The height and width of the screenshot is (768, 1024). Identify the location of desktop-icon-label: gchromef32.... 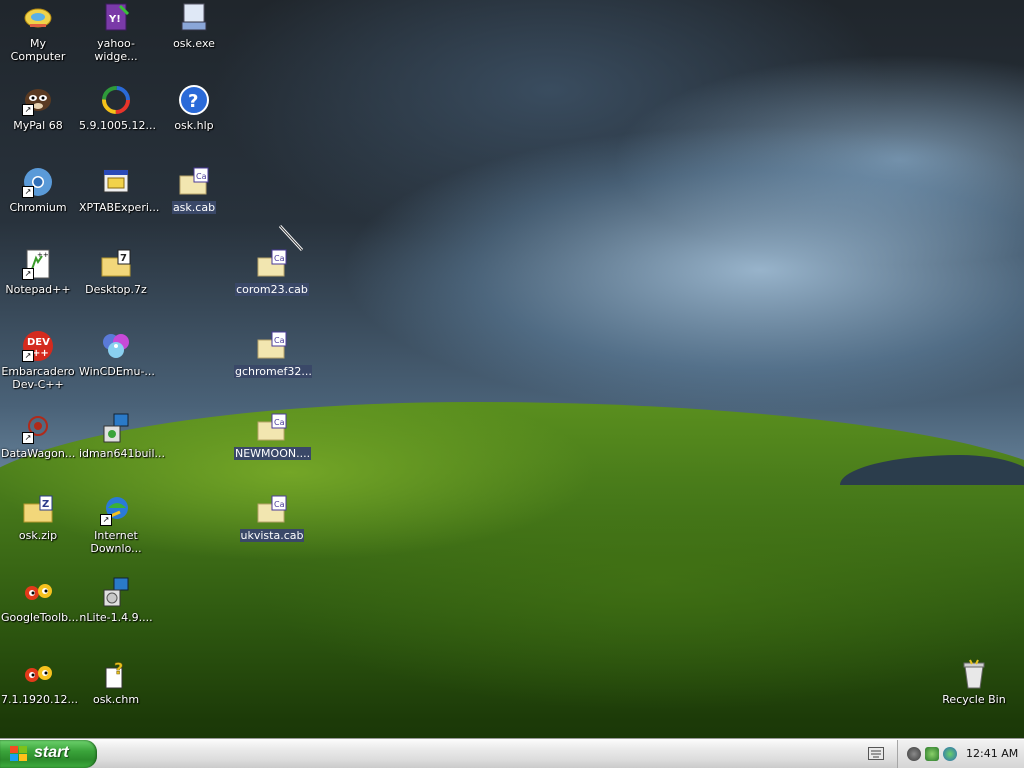
(273, 371).